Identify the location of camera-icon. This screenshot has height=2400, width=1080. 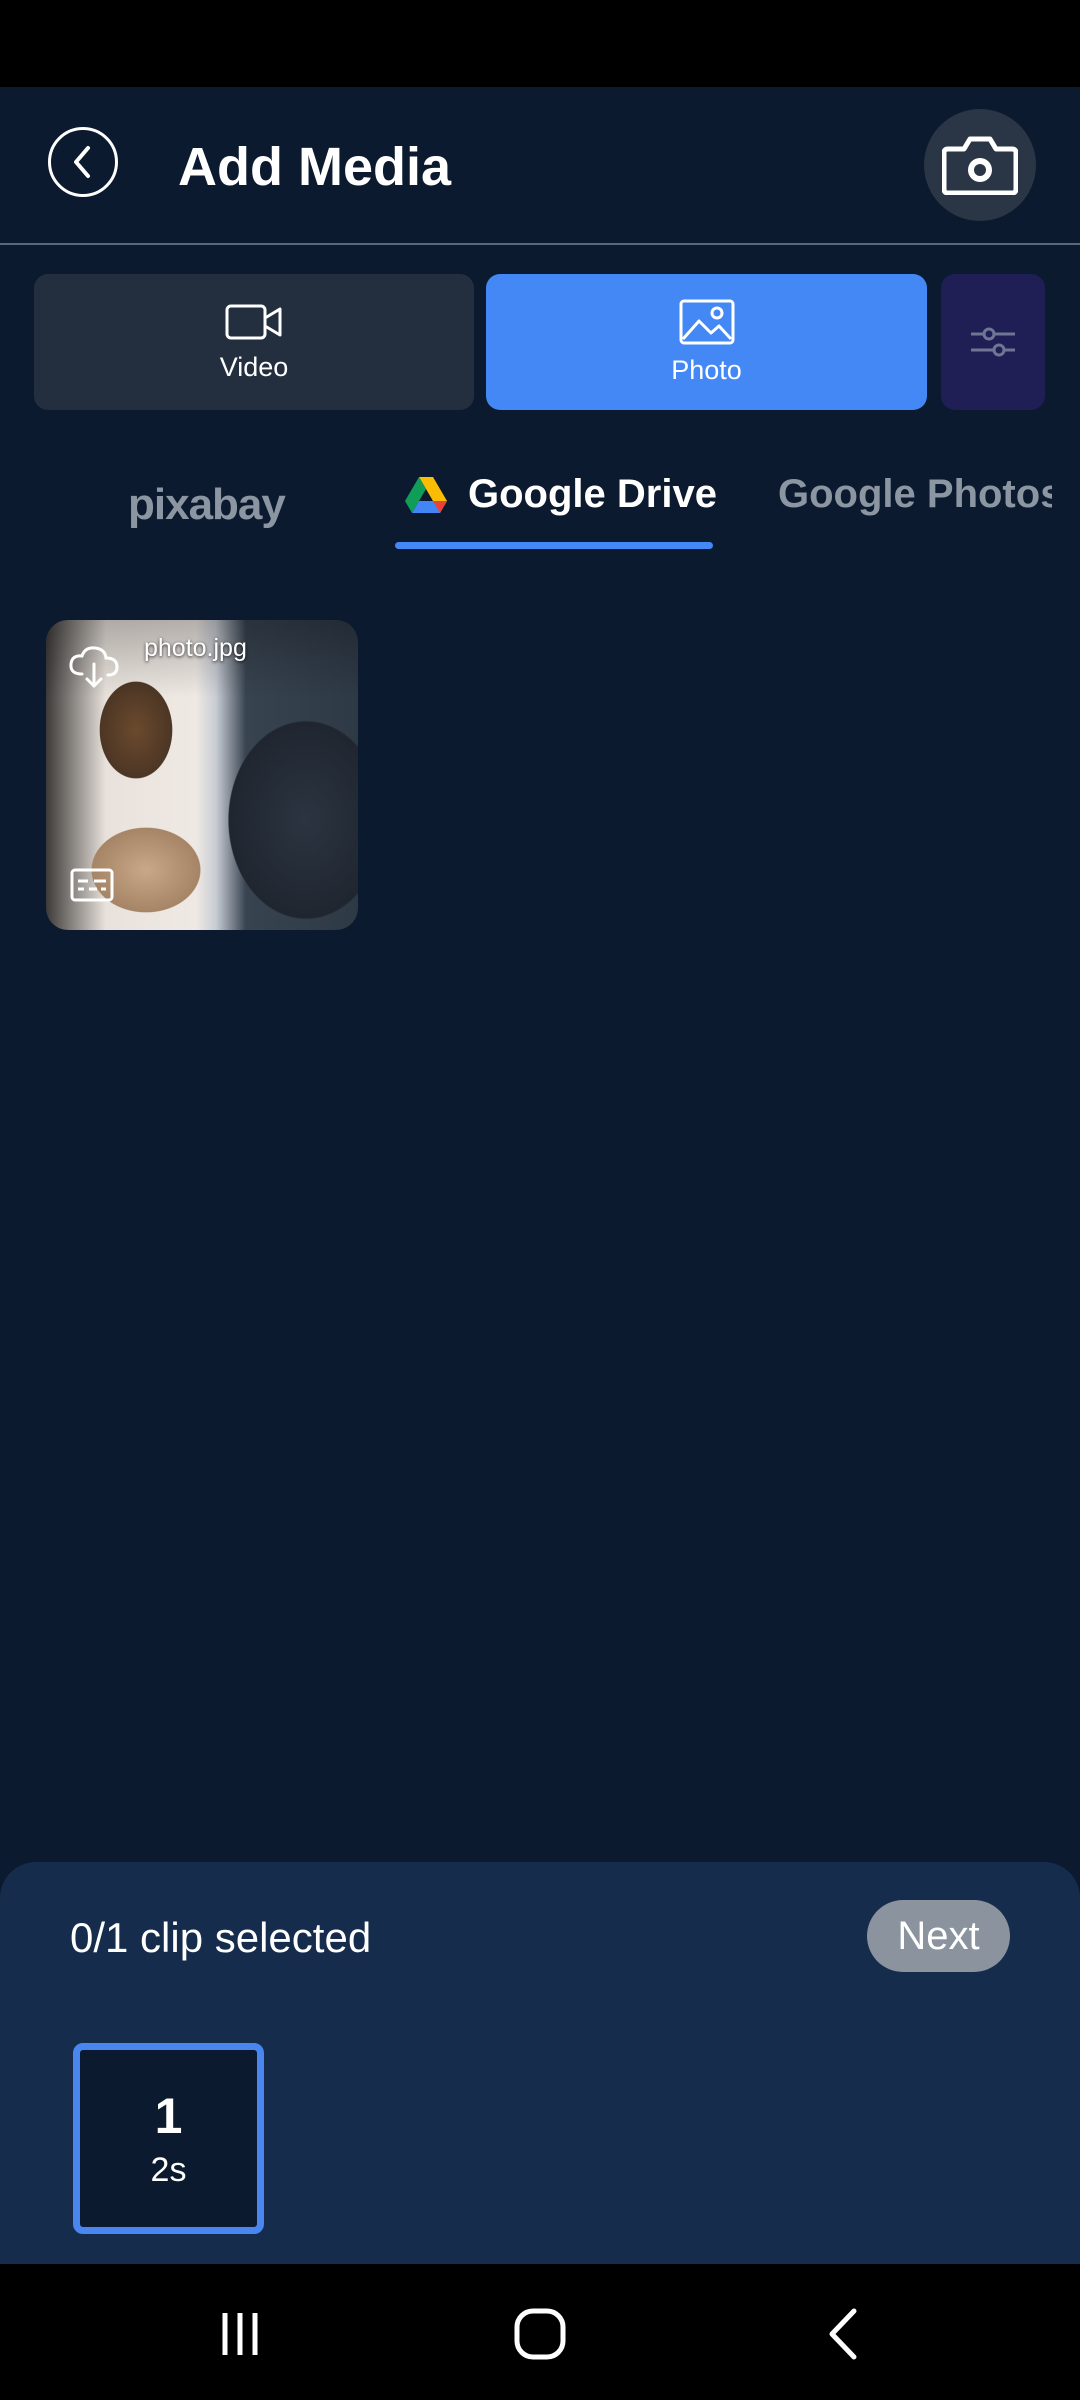
(980, 165).